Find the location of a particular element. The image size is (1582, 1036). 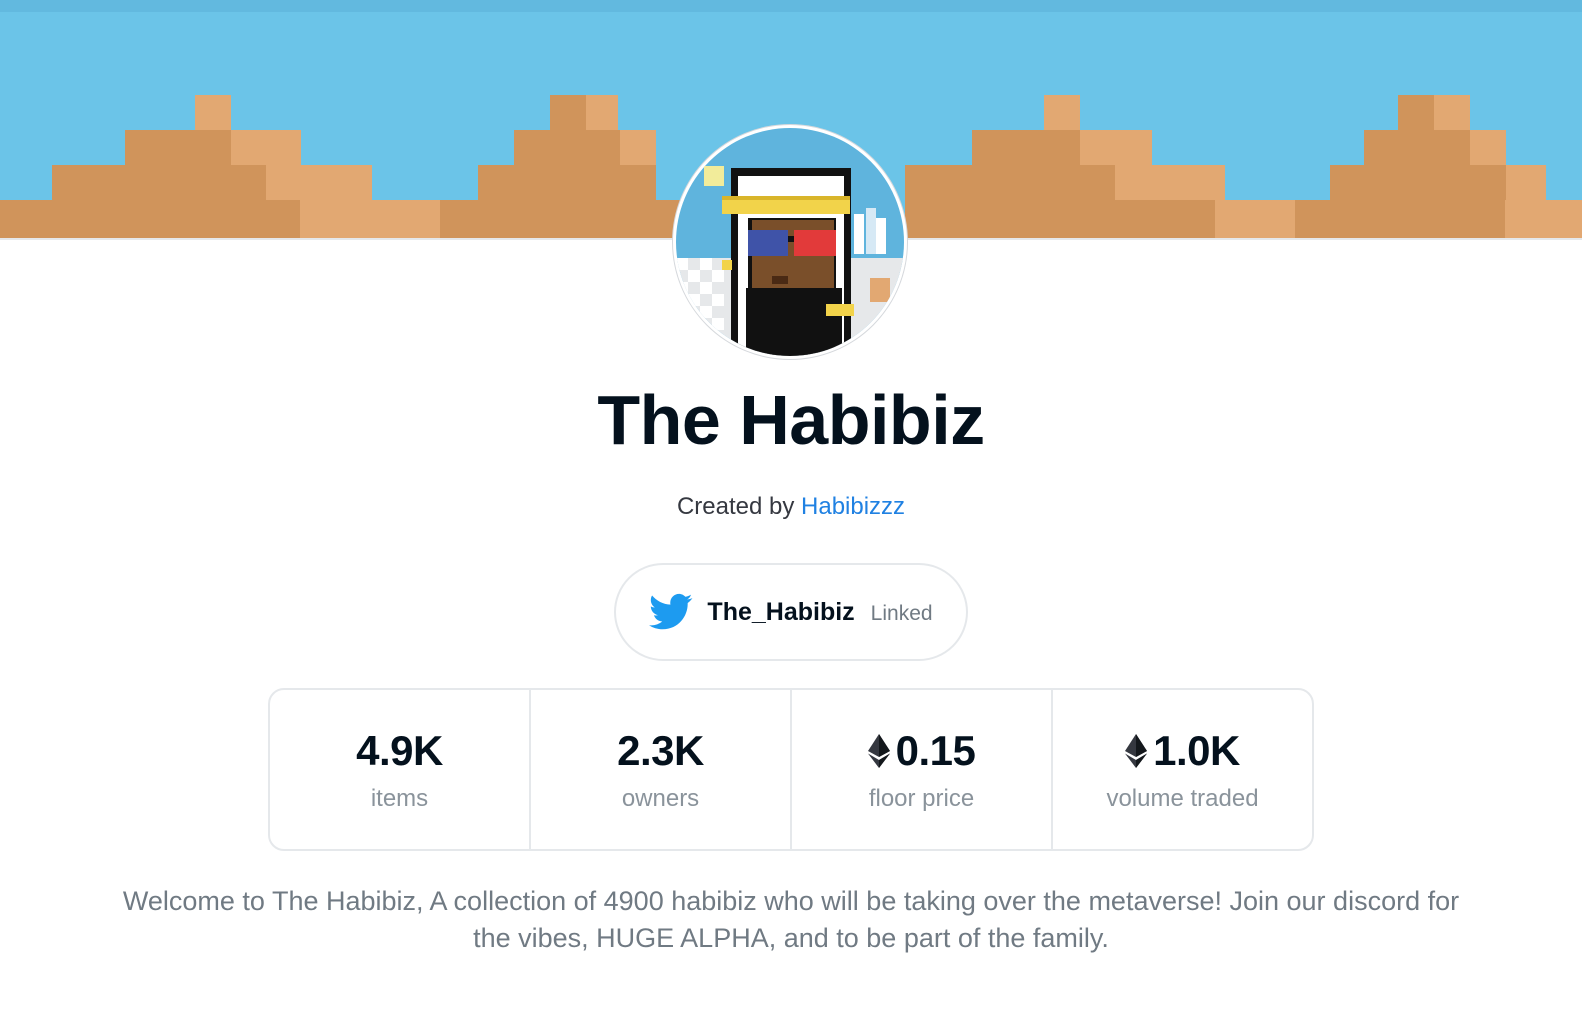

stat-items: 4.9K items is located at coordinates (400, 769).